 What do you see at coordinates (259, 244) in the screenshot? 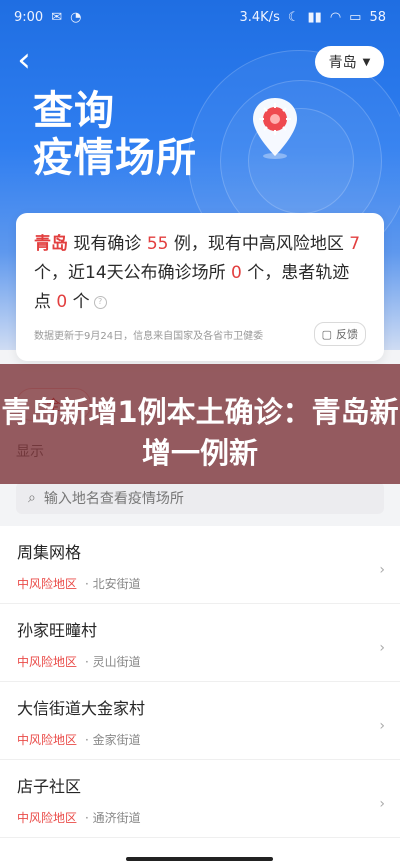
I see `summary-text-part: 例，现有中高风险地区` at bounding box center [259, 244].